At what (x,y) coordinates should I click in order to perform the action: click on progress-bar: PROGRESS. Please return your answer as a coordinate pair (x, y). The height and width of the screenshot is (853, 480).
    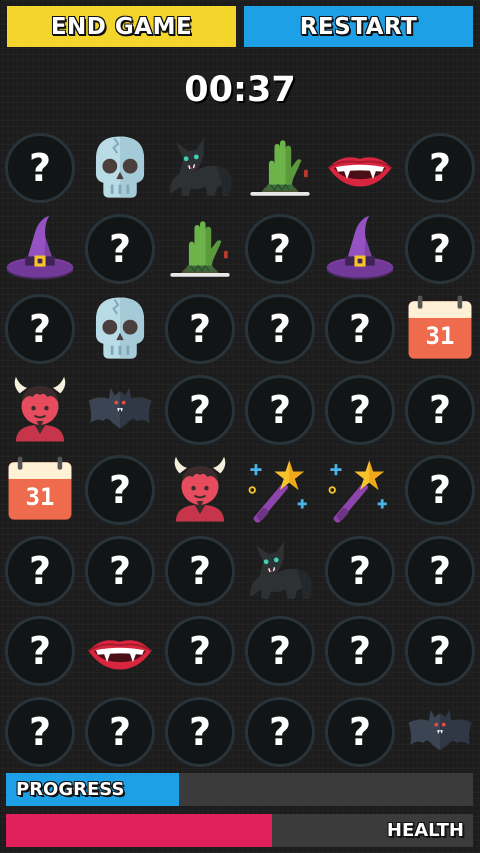
    Looking at the image, I should click on (239, 789).